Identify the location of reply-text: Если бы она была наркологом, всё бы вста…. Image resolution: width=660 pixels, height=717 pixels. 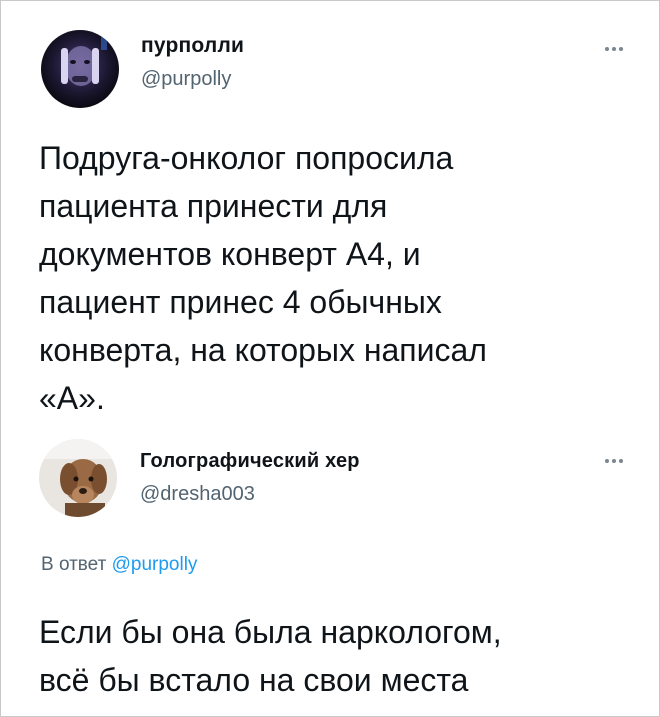
(270, 656).